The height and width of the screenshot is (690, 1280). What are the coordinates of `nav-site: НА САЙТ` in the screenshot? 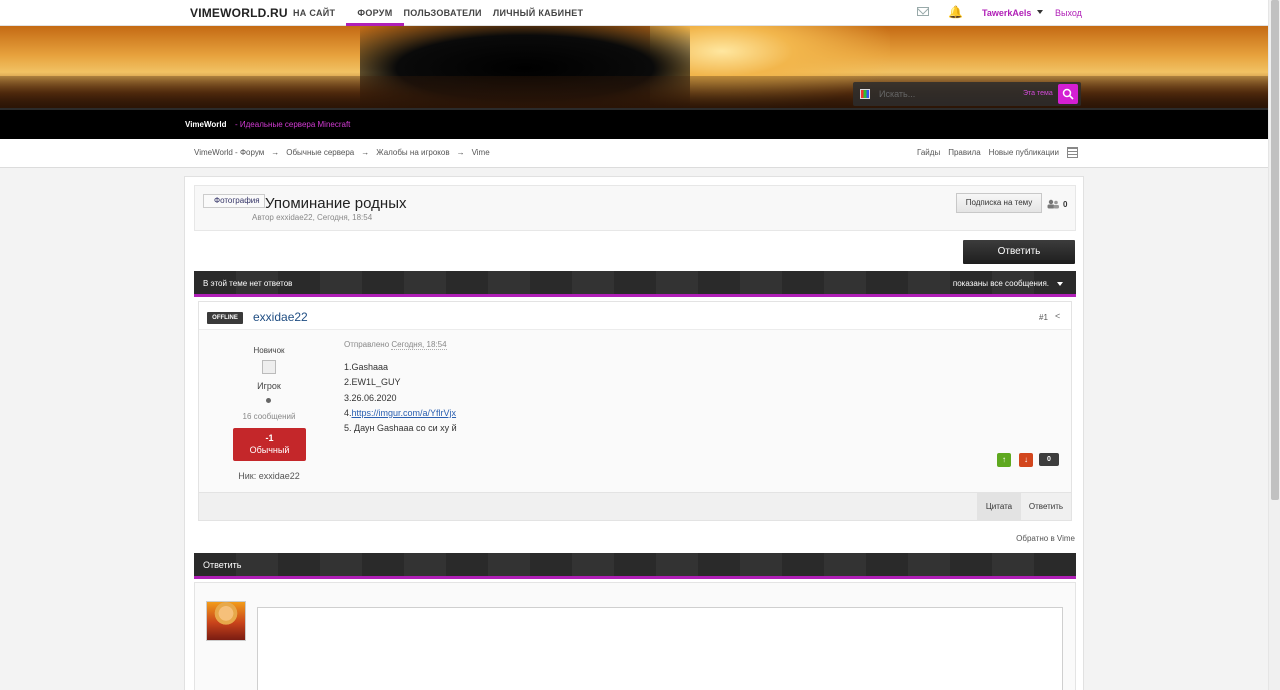 It's located at (319, 13).